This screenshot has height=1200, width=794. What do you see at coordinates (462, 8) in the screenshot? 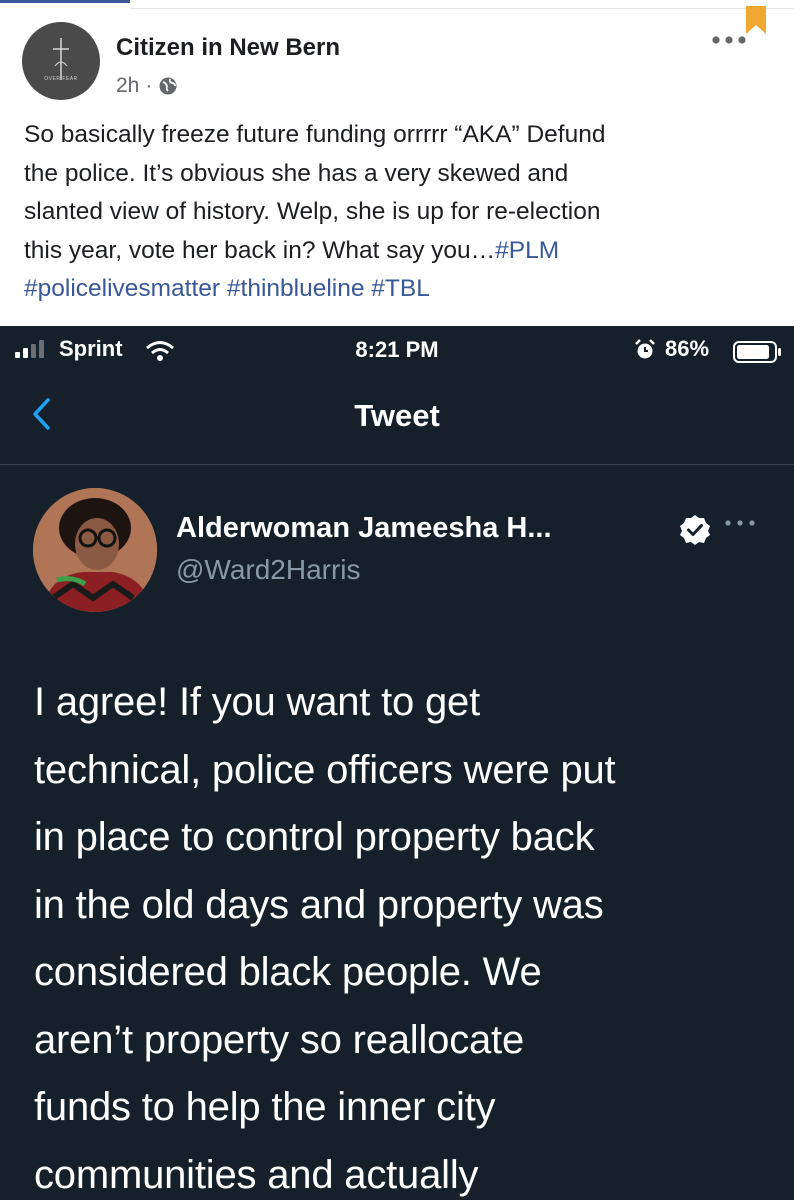
I see `top-divider` at bounding box center [462, 8].